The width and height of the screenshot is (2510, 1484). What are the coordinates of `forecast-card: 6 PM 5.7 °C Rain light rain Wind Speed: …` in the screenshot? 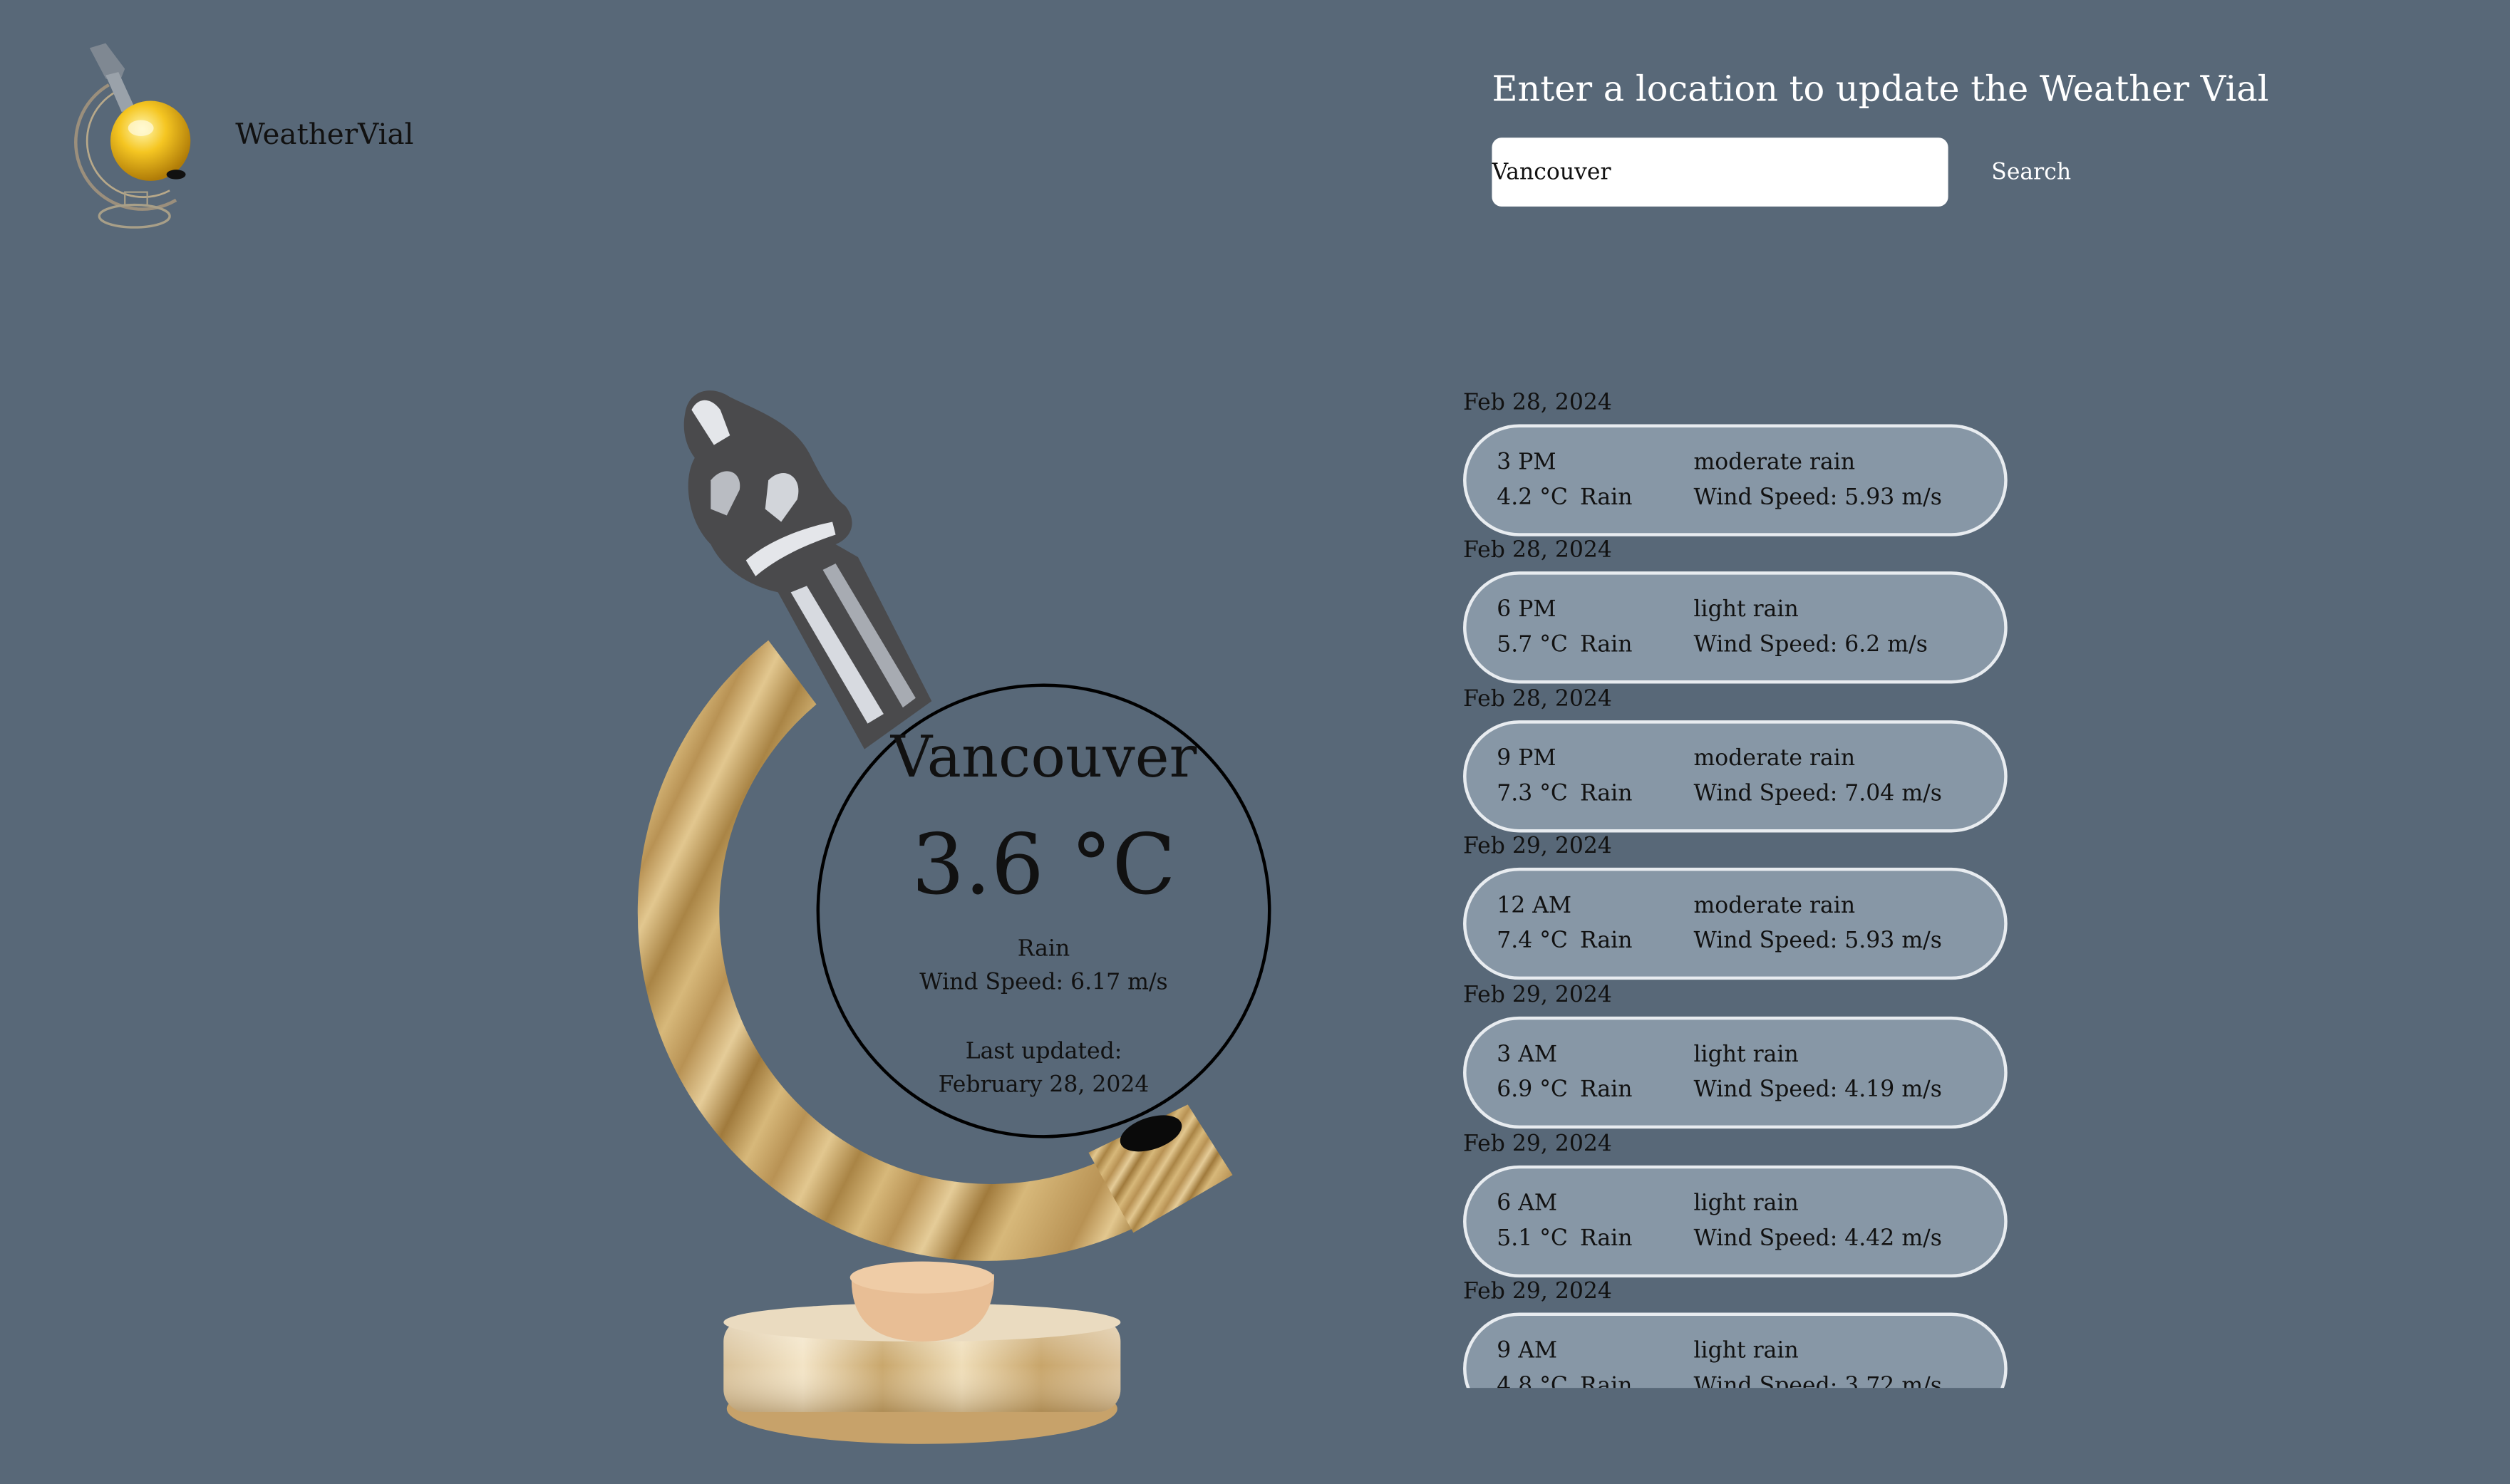 It's located at (1735, 627).